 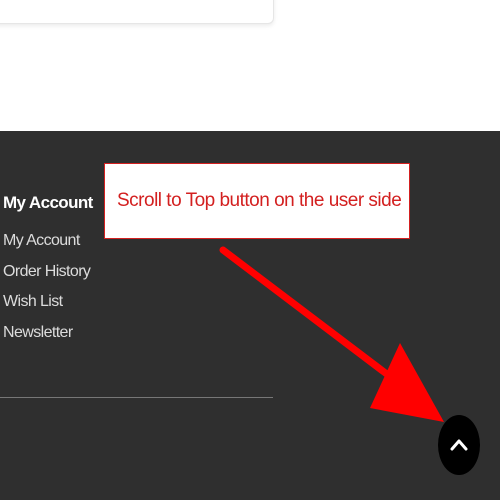 What do you see at coordinates (41, 241) in the screenshot?
I see `footer-link-my-account: My Account` at bounding box center [41, 241].